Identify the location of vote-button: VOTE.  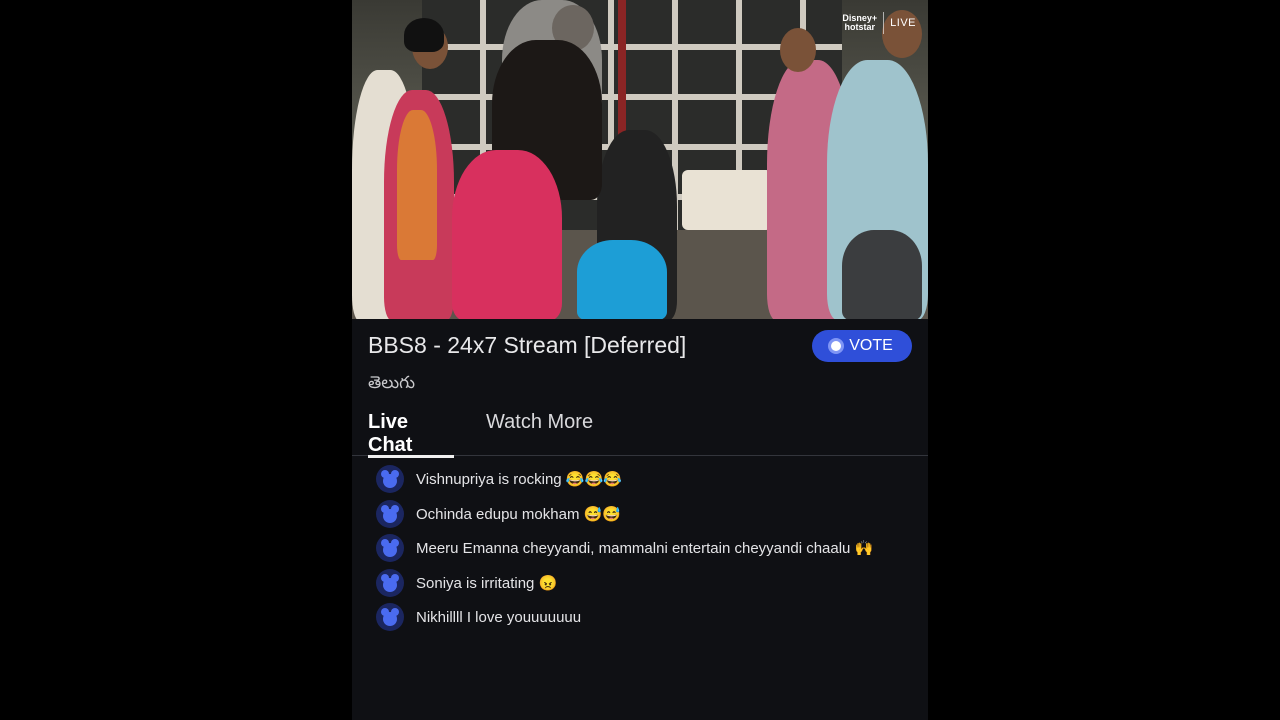
(862, 346).